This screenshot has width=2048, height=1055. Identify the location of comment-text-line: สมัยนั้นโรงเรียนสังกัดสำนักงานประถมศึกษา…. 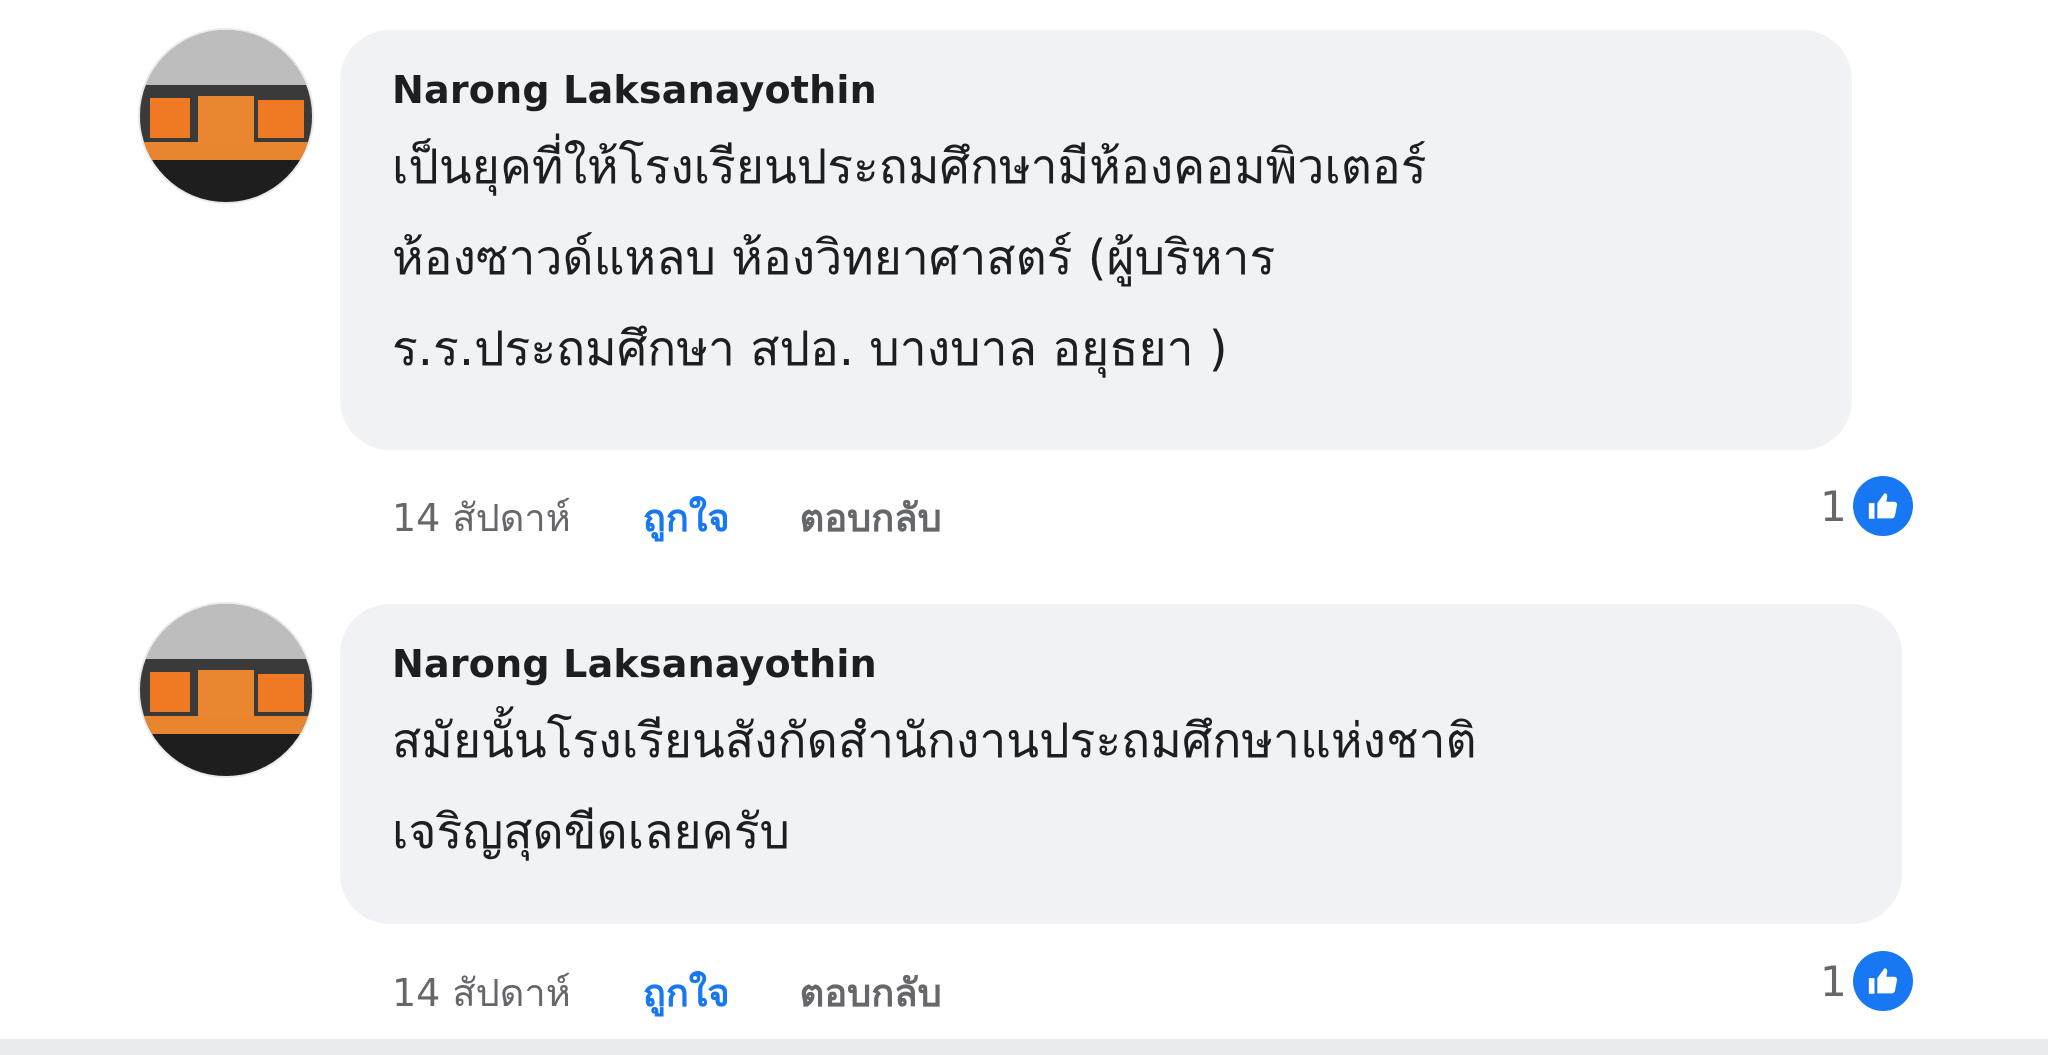
(934, 741).